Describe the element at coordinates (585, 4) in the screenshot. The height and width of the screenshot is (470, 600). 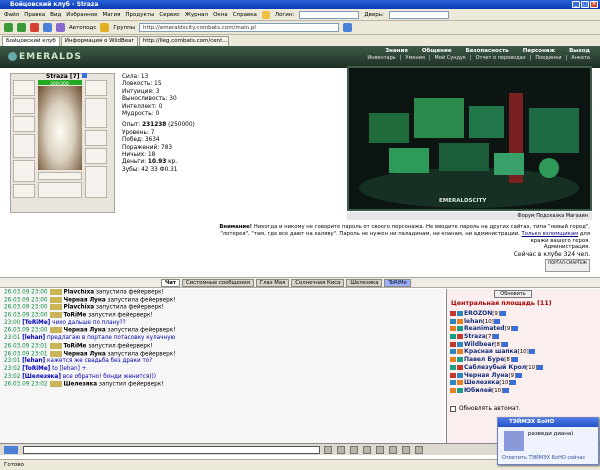
I see `maximize-icon: □` at that location.